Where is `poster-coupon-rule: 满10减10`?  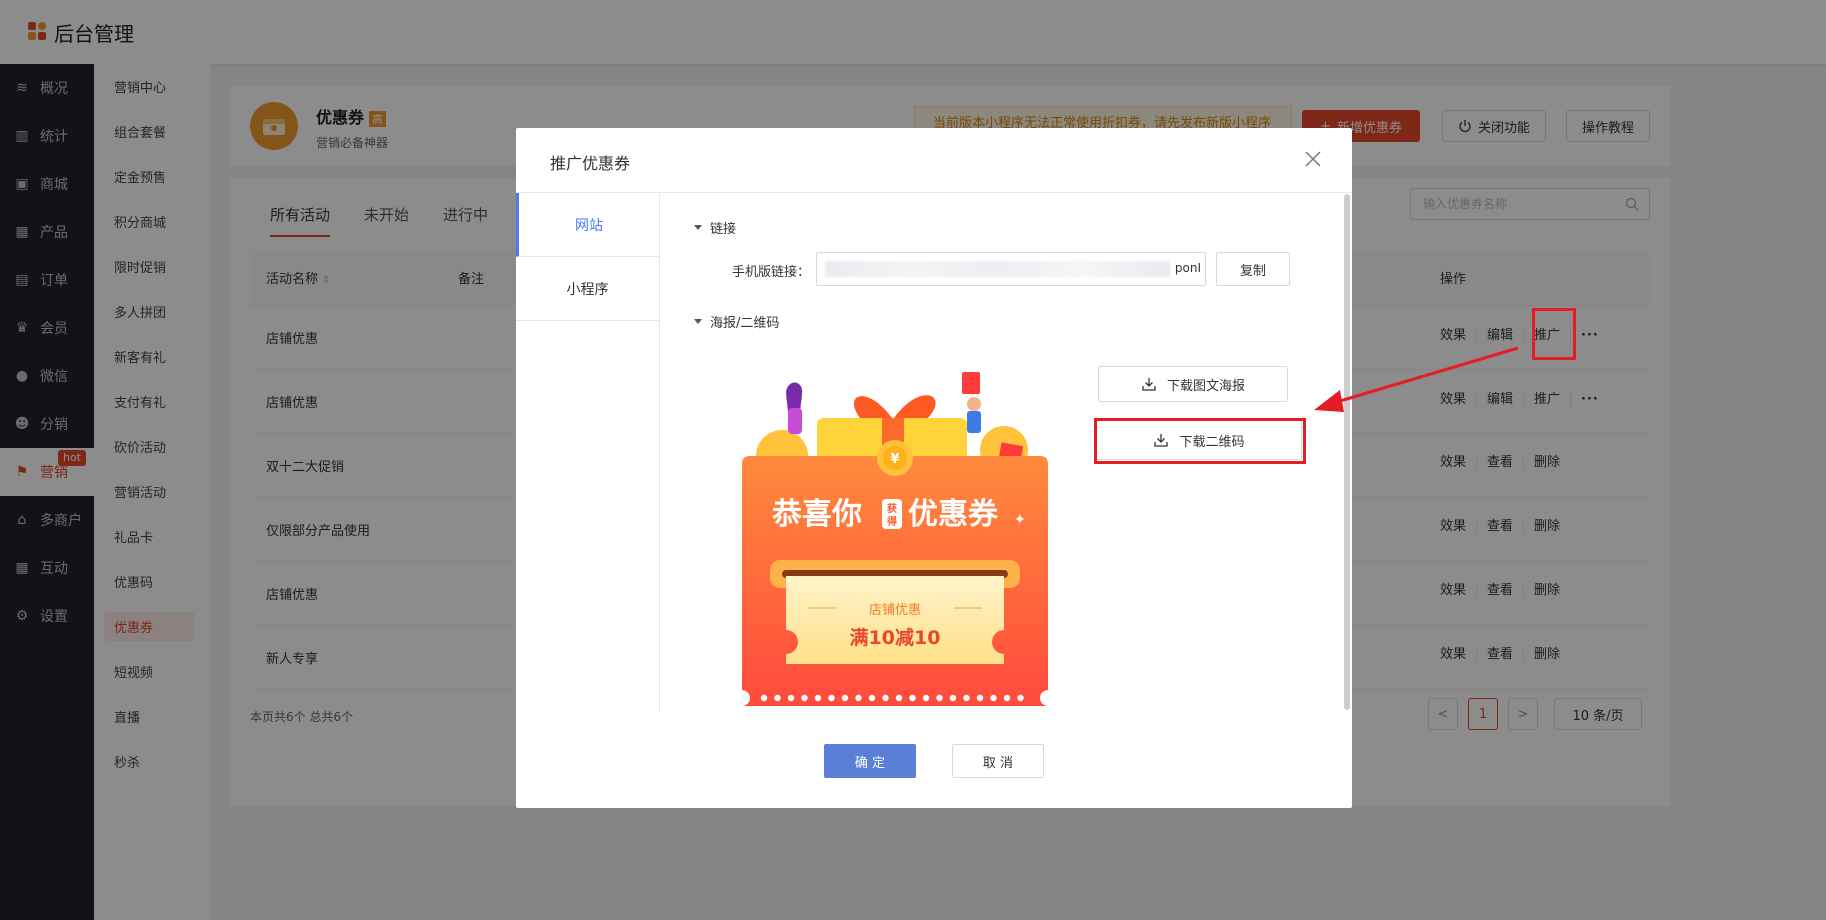
poster-coupon-rule: 满10减10 is located at coordinates (895, 637).